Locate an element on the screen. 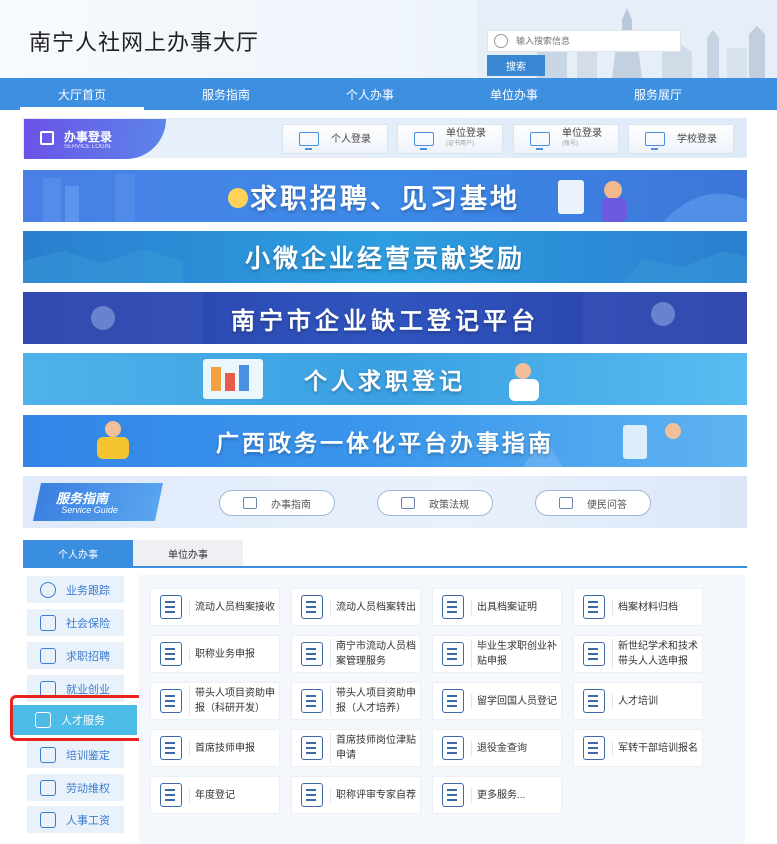  banner-personal-job-registration: 个人求职登记 is located at coordinates (385, 379).